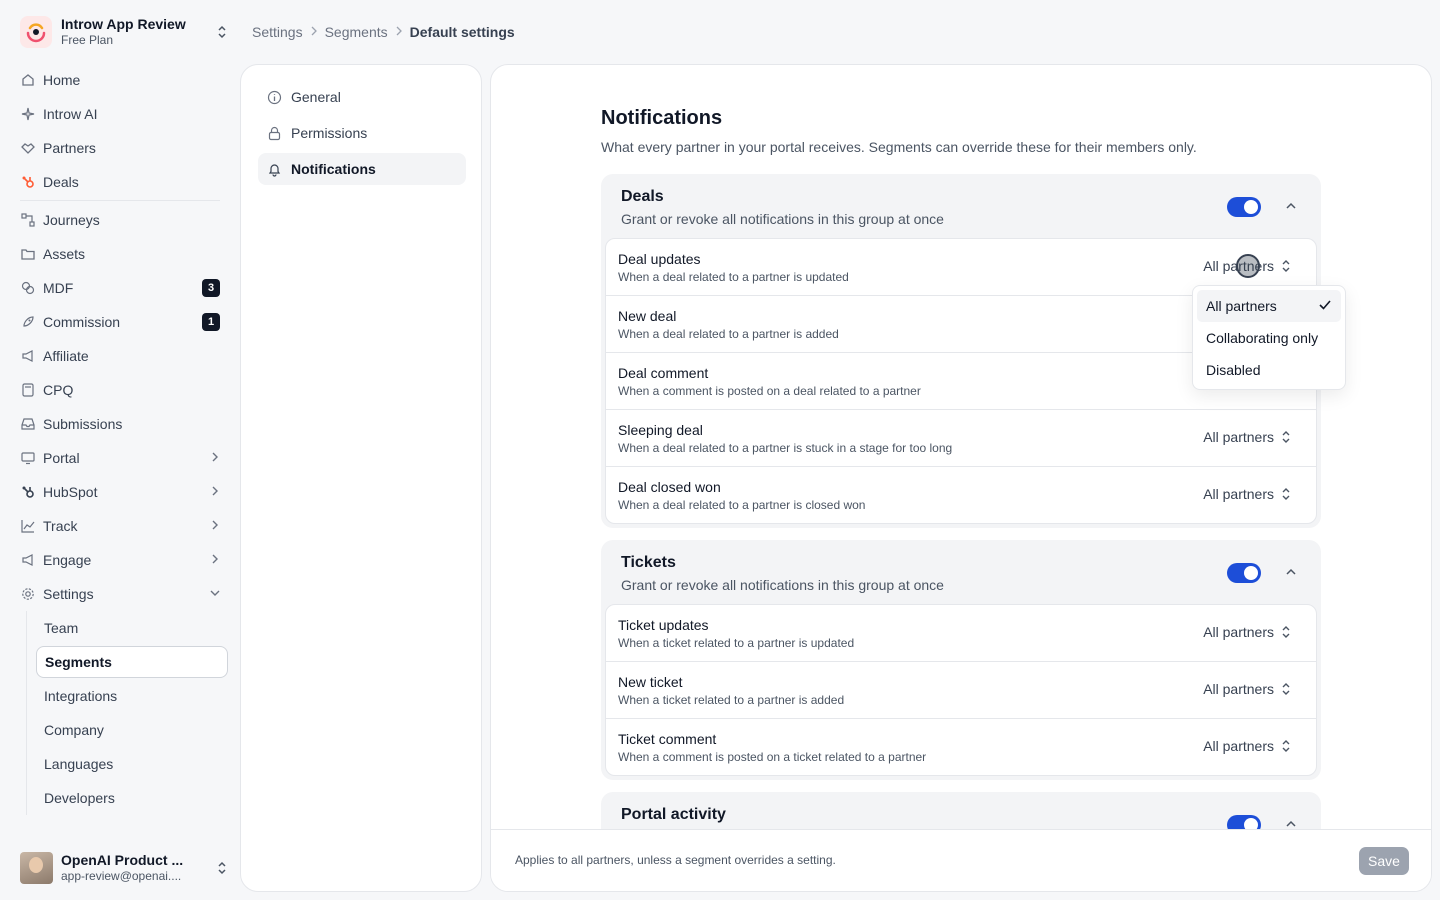 The image size is (1440, 900). I want to click on group-title: Deals, so click(642, 196).